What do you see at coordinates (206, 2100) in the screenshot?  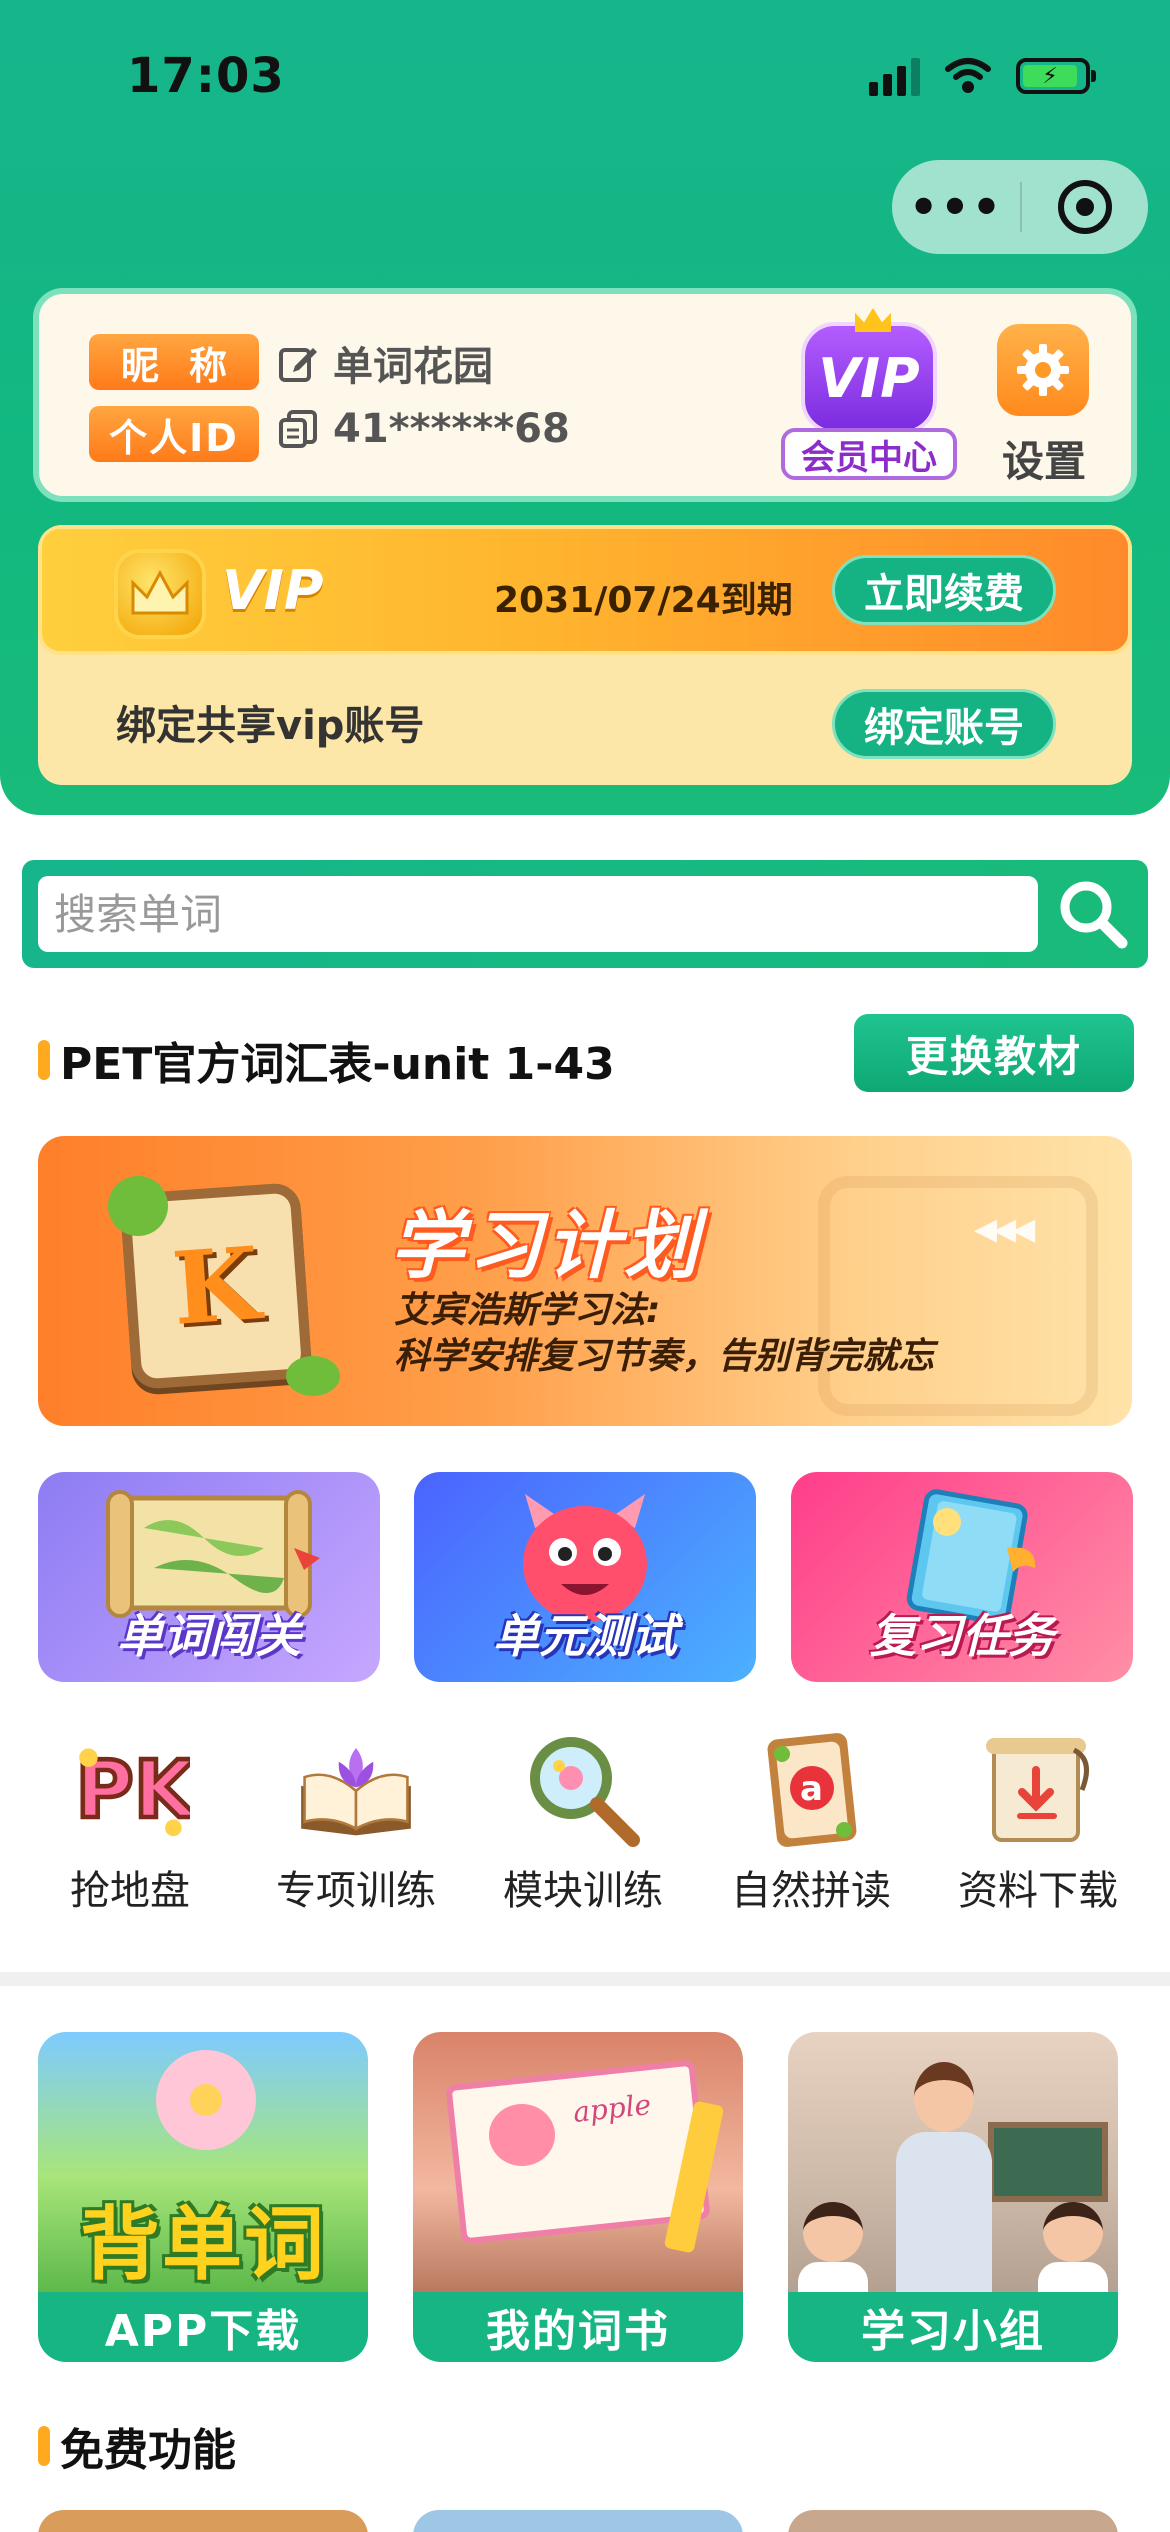 I see `flower-icon` at bounding box center [206, 2100].